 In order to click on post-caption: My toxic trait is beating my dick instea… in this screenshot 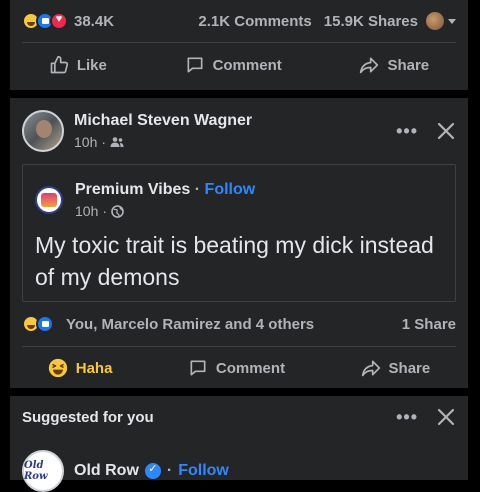, I will do `click(234, 261)`.